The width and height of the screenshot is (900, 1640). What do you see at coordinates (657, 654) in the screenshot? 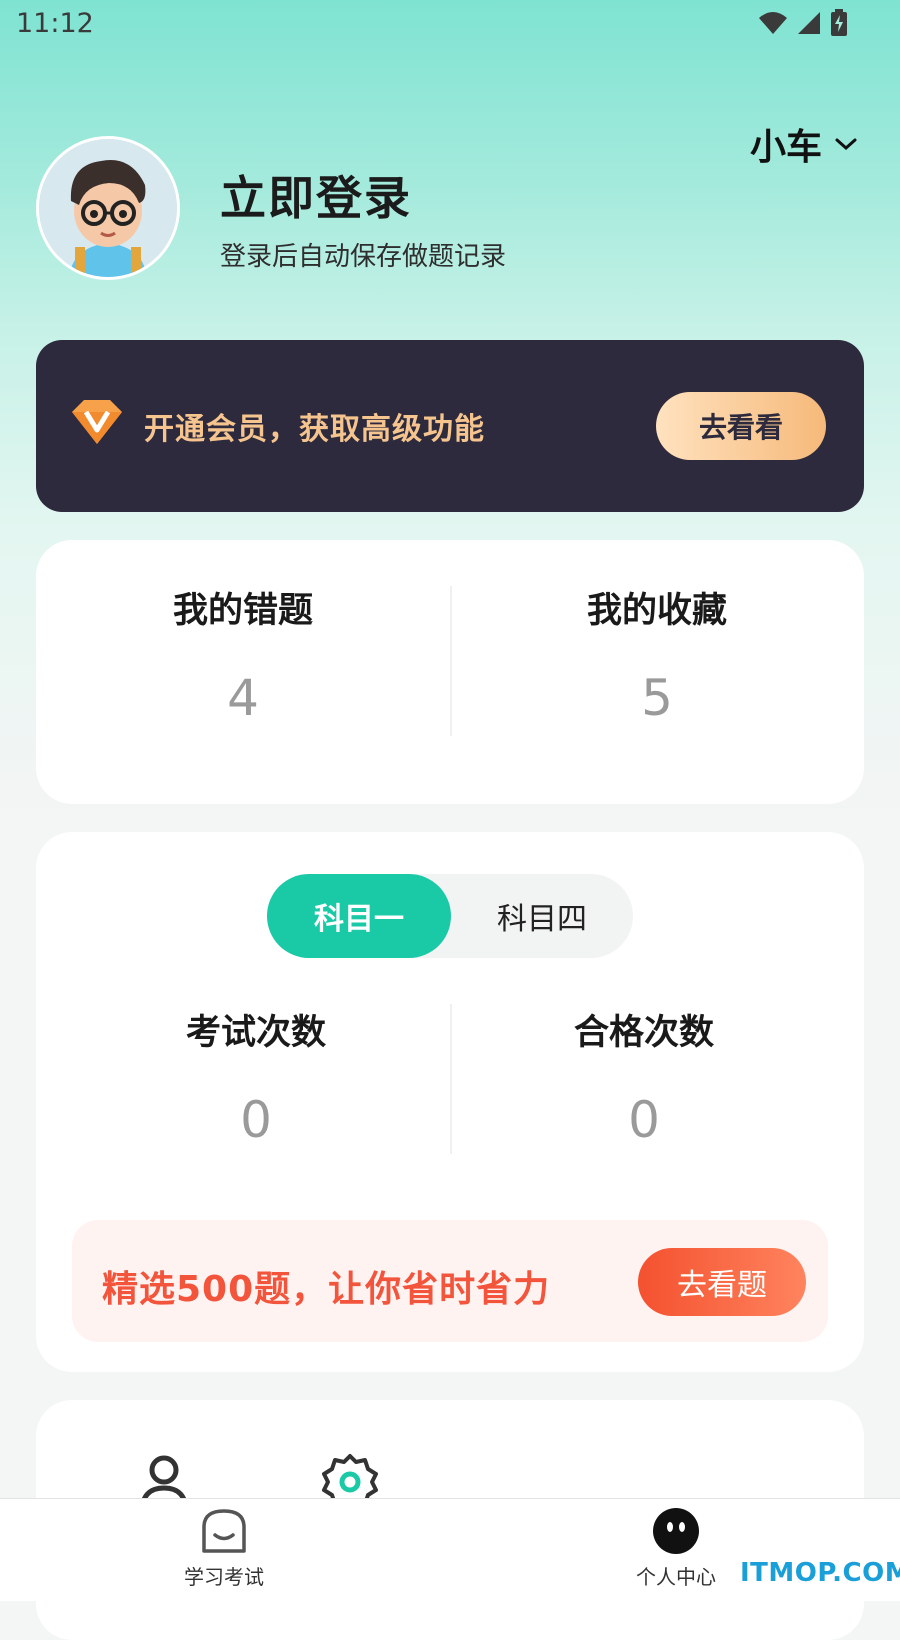
I see `my-favorites: 我的收藏 5` at bounding box center [657, 654].